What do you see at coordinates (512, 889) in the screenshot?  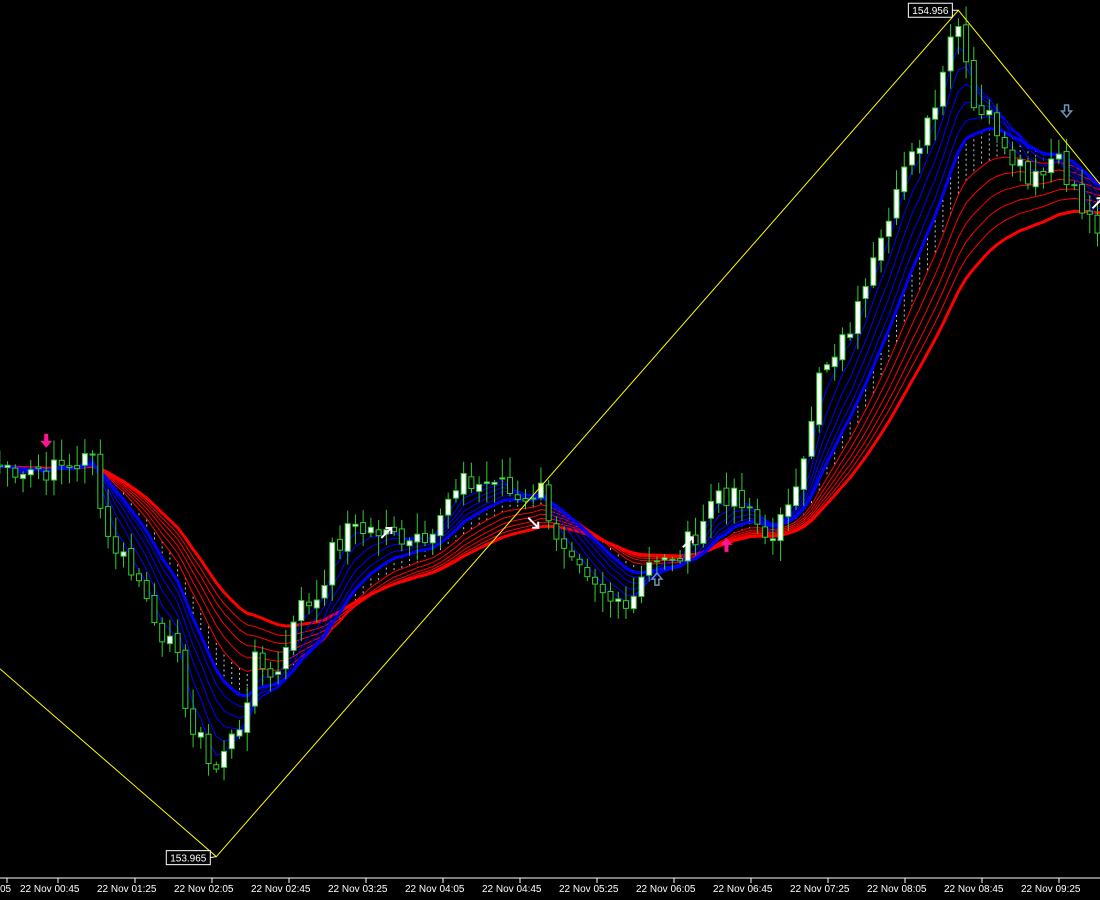 I see `x-tick-label: 22 Nov 04:45` at bounding box center [512, 889].